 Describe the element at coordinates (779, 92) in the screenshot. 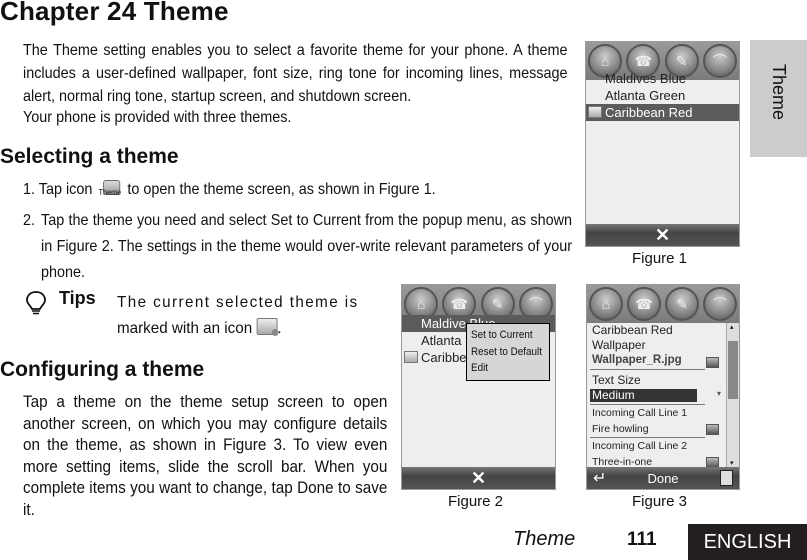

I see `side-tab-label: Theme` at that location.